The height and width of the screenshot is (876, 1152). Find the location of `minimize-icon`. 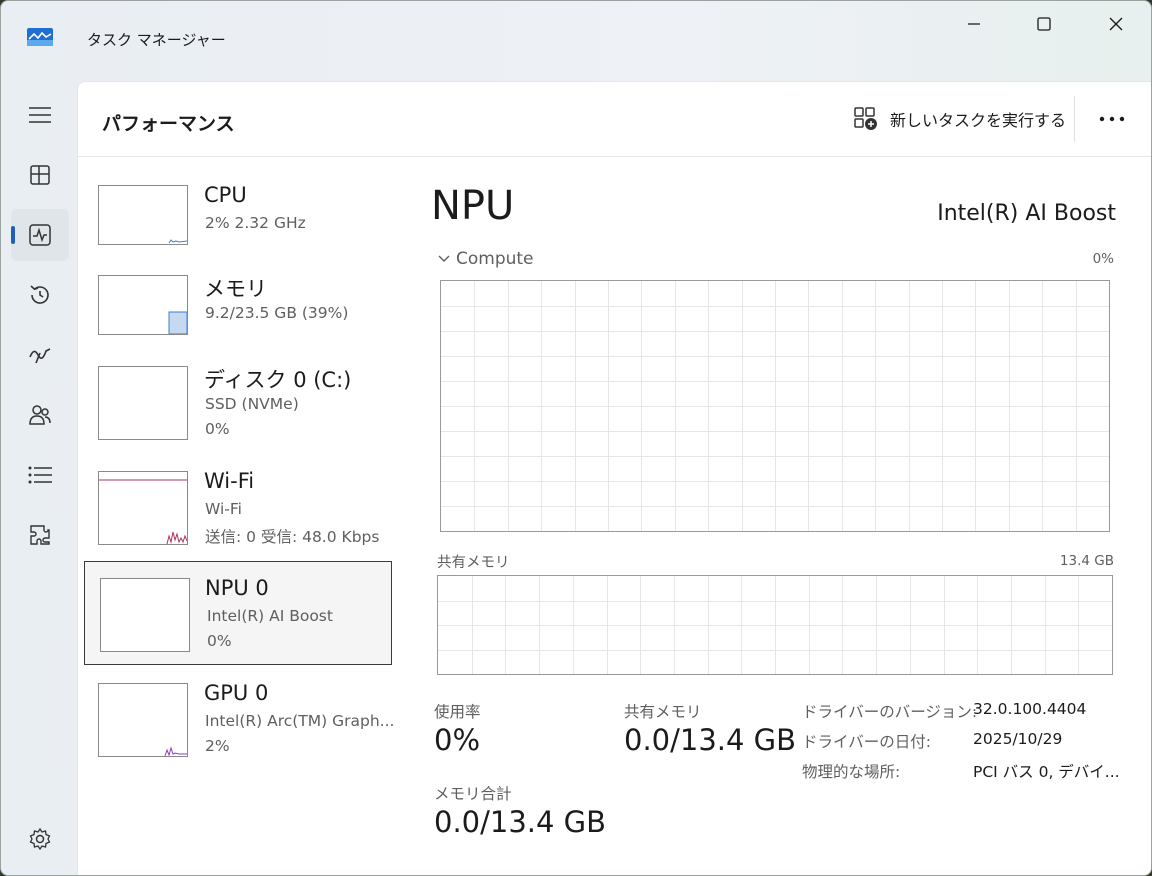

minimize-icon is located at coordinates (974, 24).